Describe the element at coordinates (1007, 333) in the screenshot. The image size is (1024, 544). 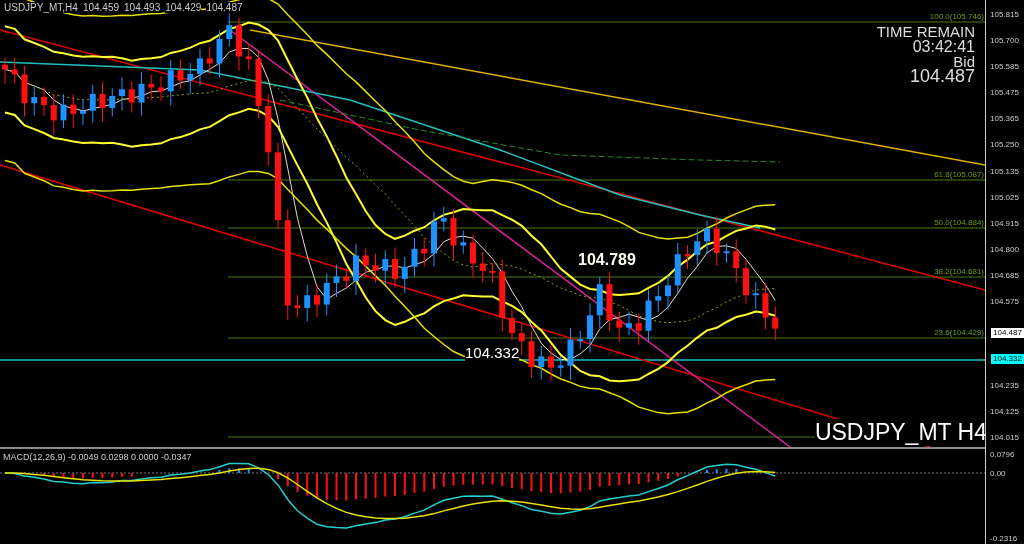
I see `price-tag: 104.487` at that location.